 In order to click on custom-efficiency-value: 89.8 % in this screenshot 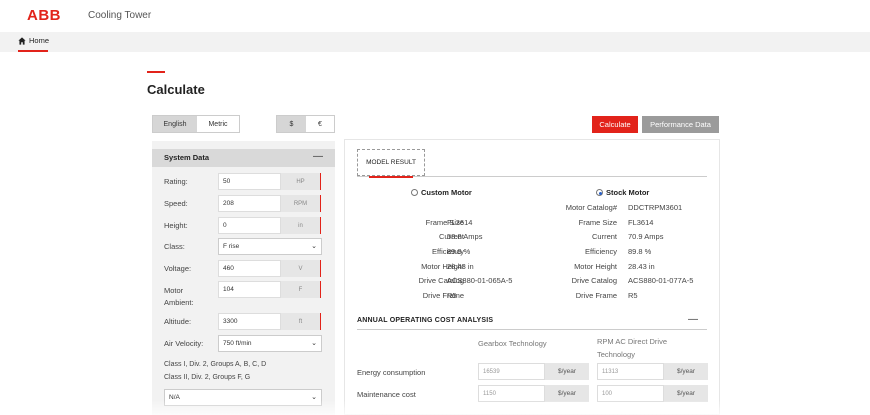, I will do `click(459, 251)`.